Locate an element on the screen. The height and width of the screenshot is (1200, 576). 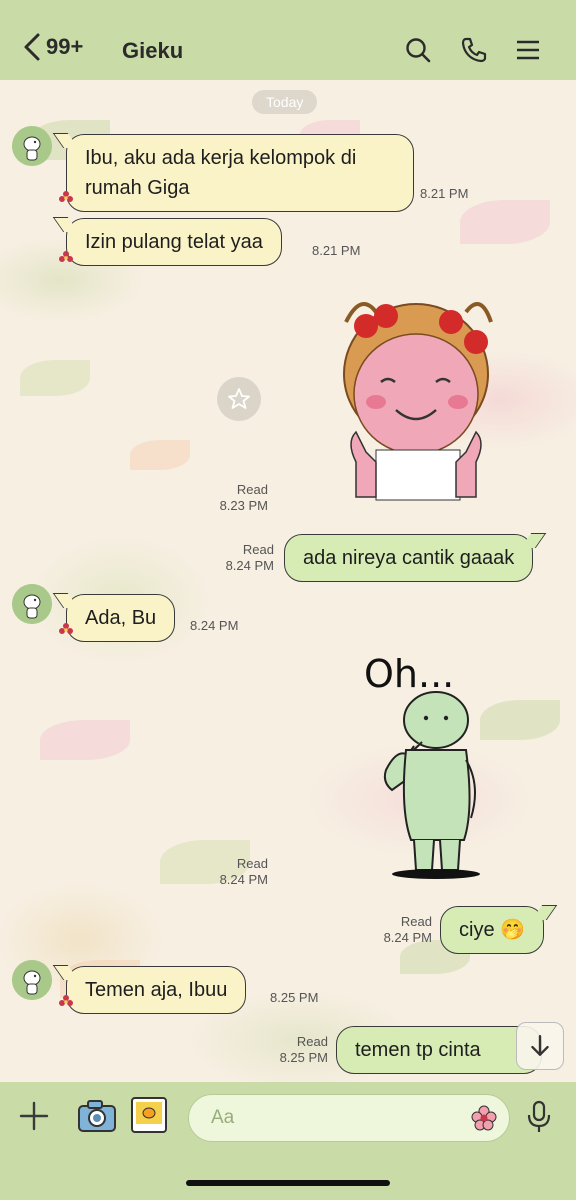
message-text: ciye 🤭 is located at coordinates (492, 930).